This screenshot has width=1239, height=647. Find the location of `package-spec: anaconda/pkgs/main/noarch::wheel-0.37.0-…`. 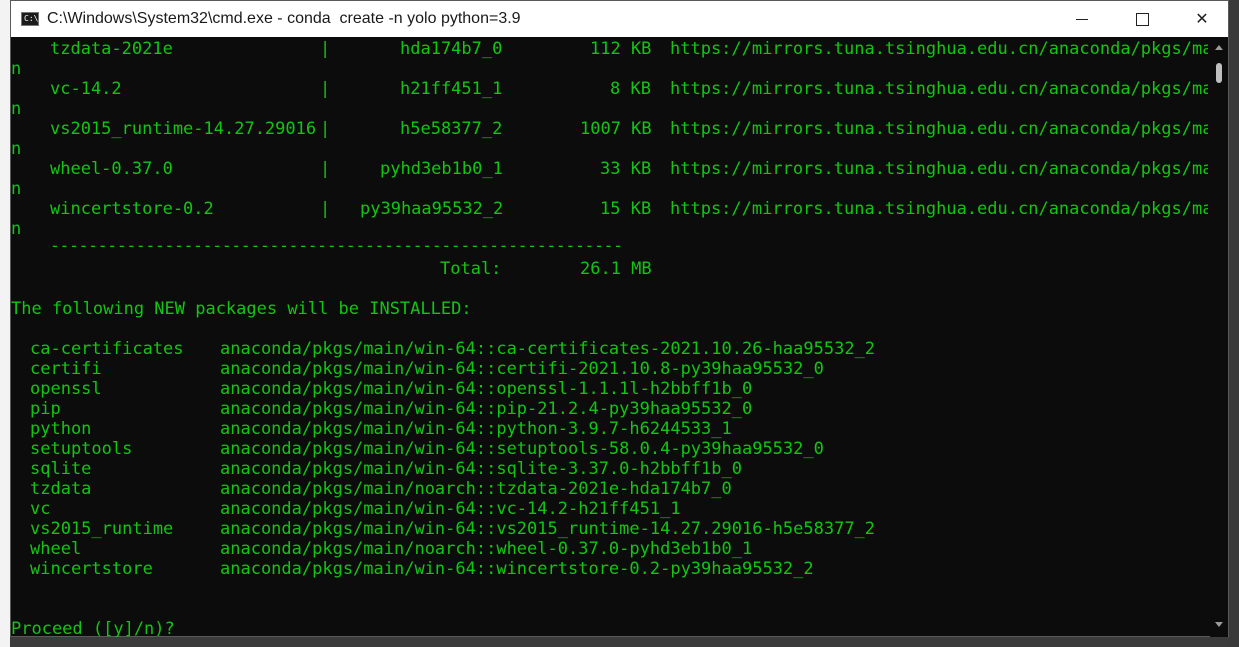

package-spec: anaconda/pkgs/main/noarch::wheel-0.37.0-… is located at coordinates (486, 549).